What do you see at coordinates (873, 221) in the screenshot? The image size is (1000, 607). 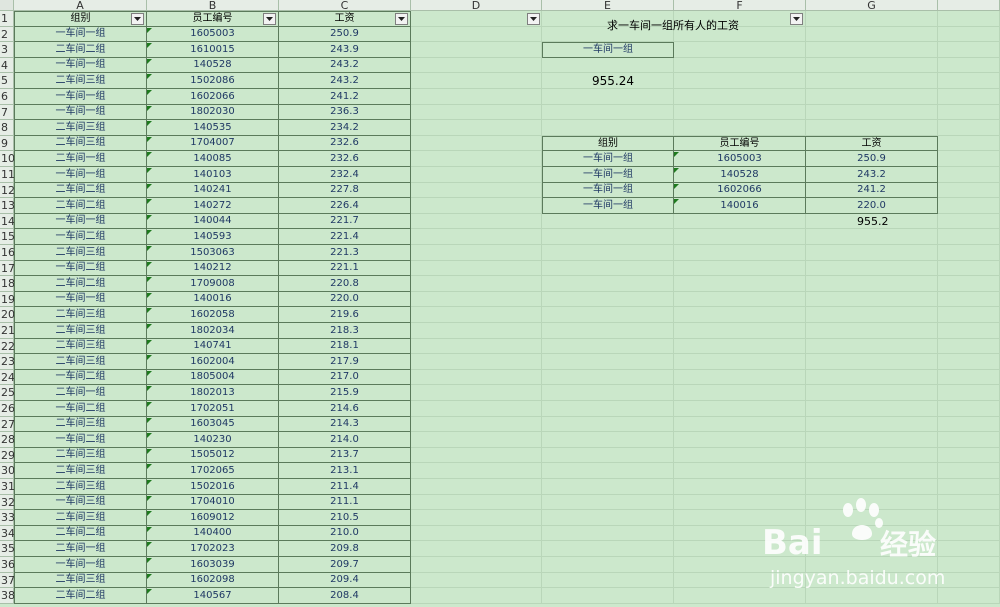 I see `result-total: 955.2` at bounding box center [873, 221].